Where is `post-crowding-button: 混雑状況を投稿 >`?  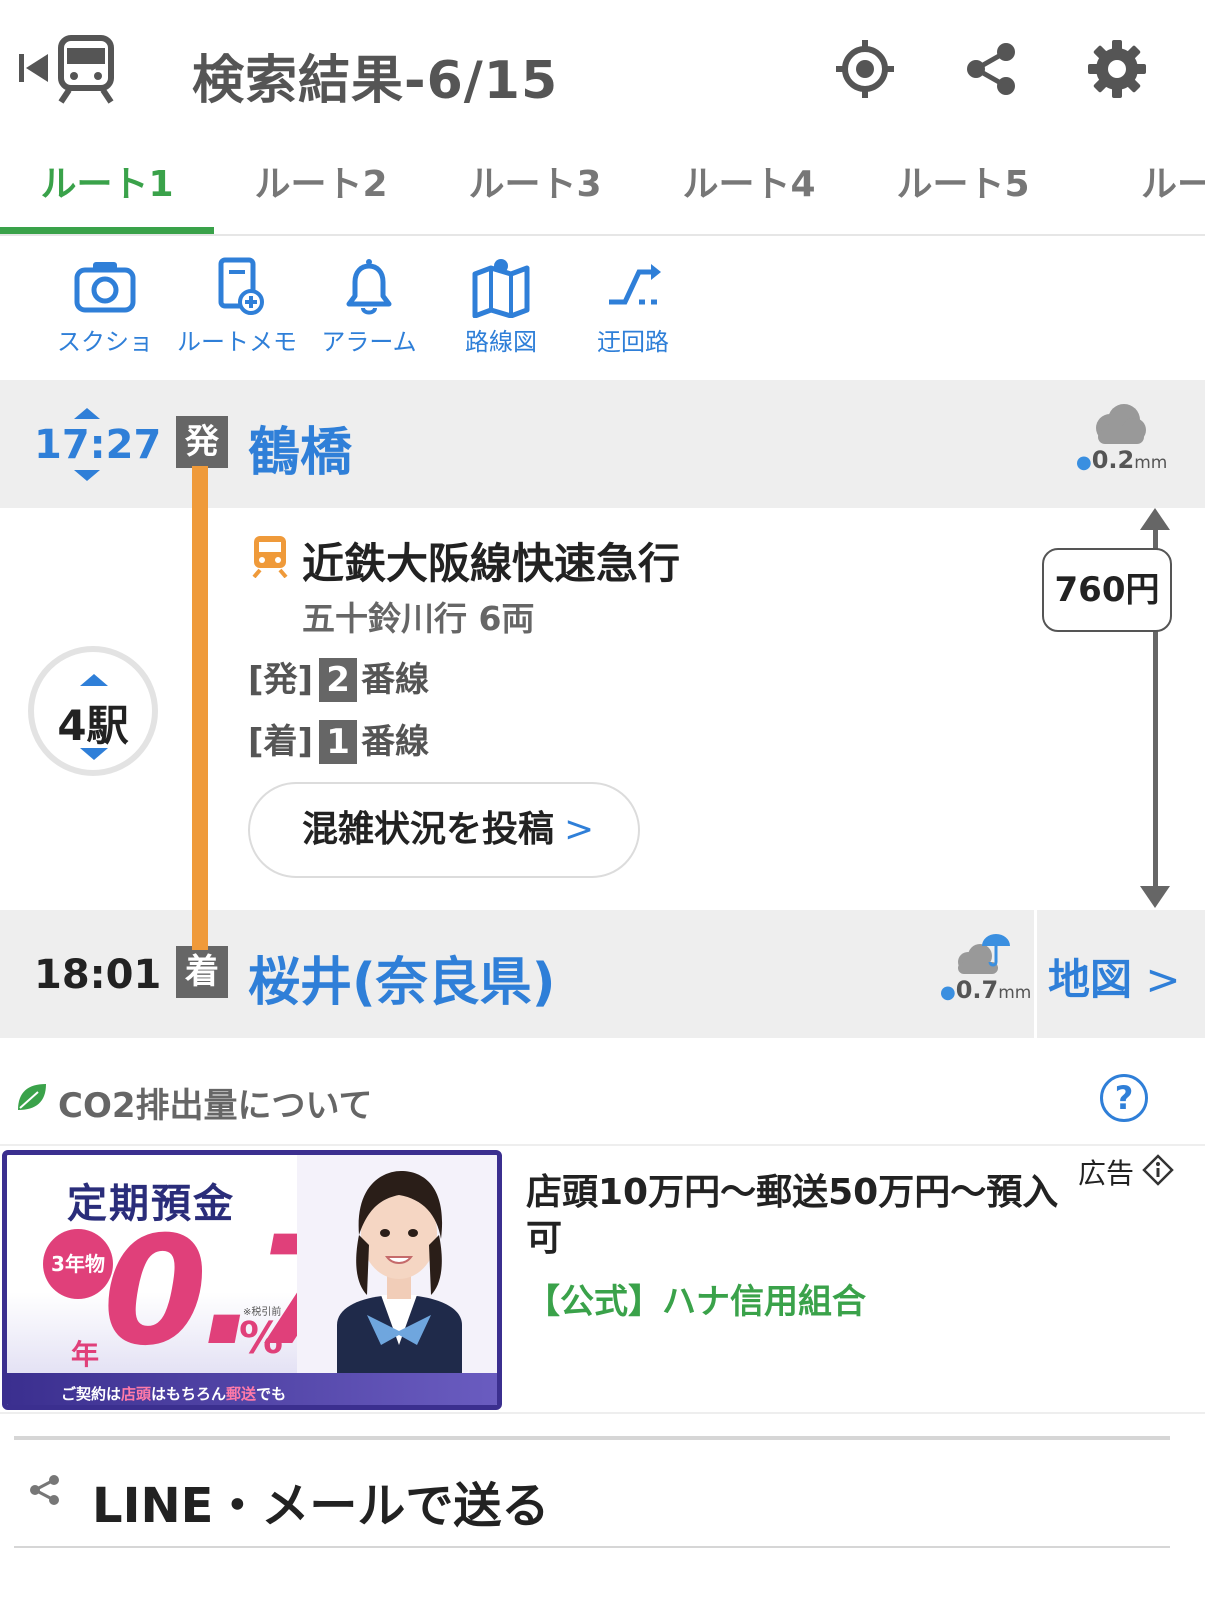 post-crowding-button: 混雑状況を投稿 > is located at coordinates (444, 830).